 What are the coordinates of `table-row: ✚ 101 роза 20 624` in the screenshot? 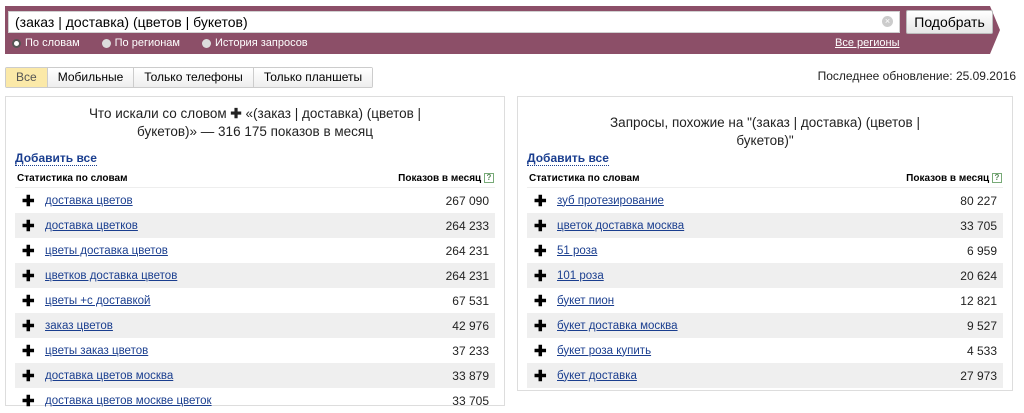 It's located at (765, 275).